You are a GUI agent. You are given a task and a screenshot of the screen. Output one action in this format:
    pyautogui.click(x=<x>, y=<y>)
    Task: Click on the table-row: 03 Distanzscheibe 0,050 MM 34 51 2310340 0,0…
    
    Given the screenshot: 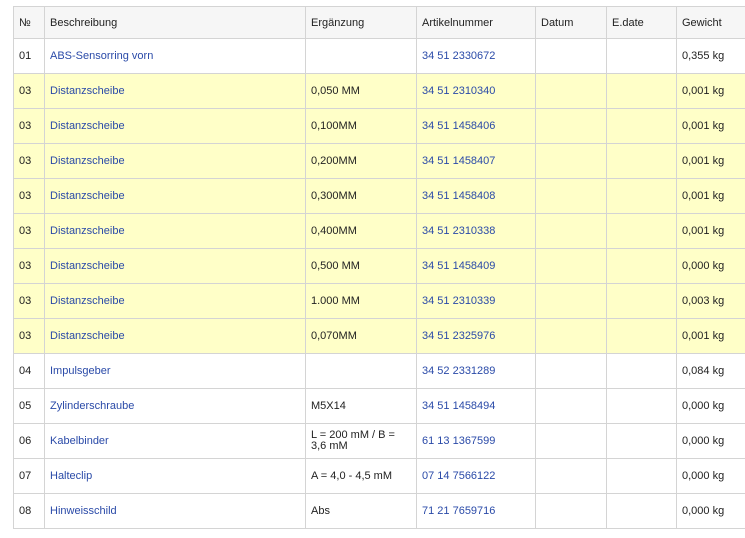 What is the action you would take?
    pyautogui.click(x=379, y=91)
    